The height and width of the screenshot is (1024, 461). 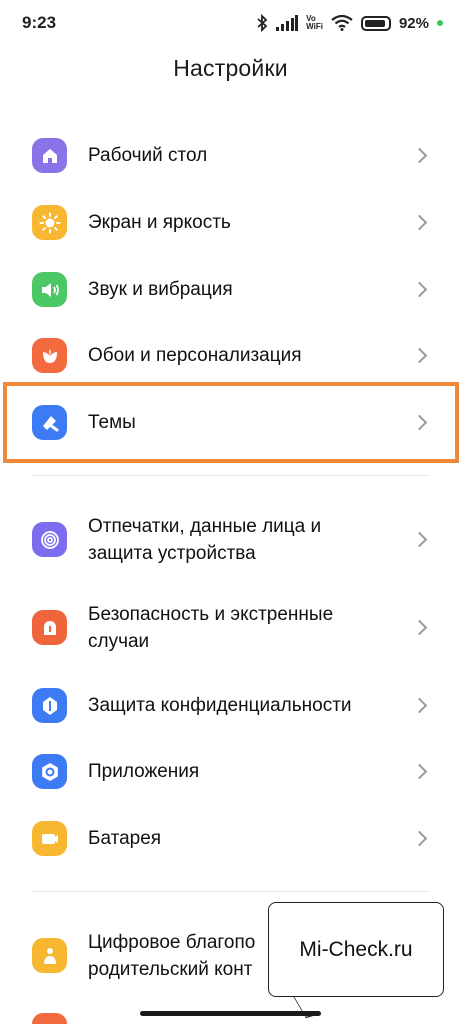 What do you see at coordinates (49, 539) in the screenshot?
I see `fingerprint-icon` at bounding box center [49, 539].